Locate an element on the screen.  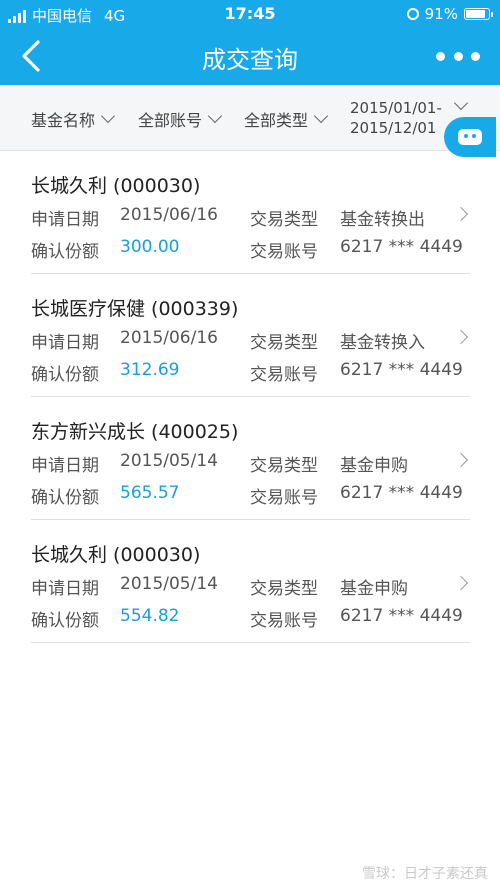
filter-bar: 基金名称 全部账号 全部类型 2015/01/01- 2015/12/01 is located at coordinates (250, 118).